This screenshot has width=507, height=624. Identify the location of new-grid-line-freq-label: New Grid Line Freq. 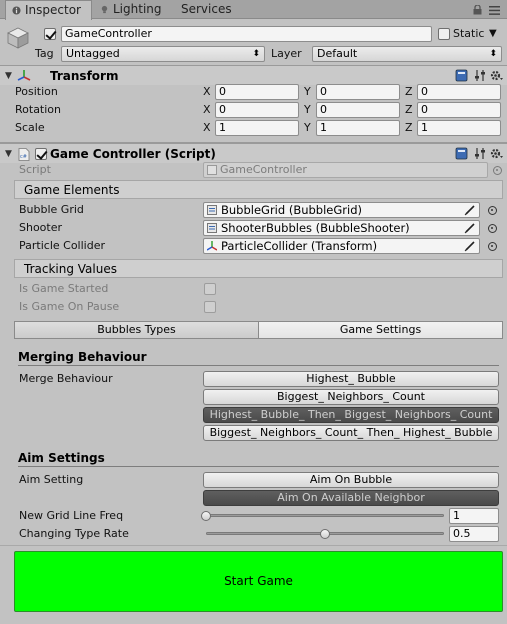
(71, 515).